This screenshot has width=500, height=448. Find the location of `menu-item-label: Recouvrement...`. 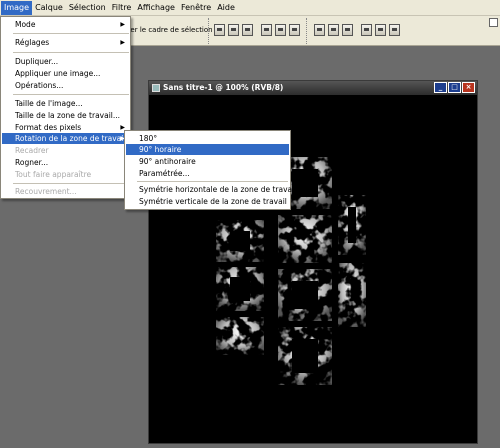

menu-item-label: Recouvrement... is located at coordinates (46, 191).